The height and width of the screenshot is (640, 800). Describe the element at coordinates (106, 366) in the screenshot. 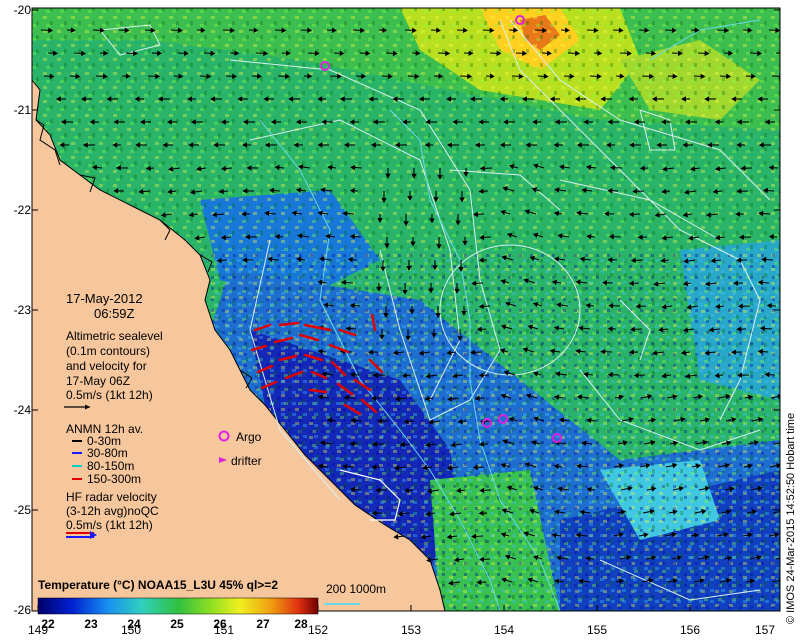

I see `altimetry-line-3: and velocity for` at that location.